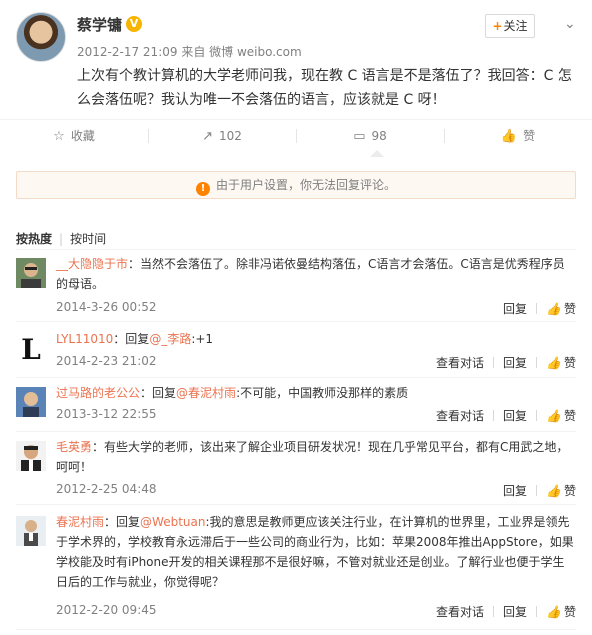 The width and height of the screenshot is (592, 635). I want to click on comment-text: 过马路的老公公：回复@春泥村雨:不可能，中国教师没那样的素质, so click(232, 393).